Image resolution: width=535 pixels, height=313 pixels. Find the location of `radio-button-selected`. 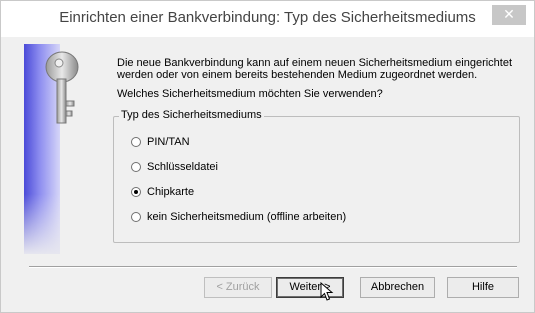

radio-button-selected is located at coordinates (136, 192).